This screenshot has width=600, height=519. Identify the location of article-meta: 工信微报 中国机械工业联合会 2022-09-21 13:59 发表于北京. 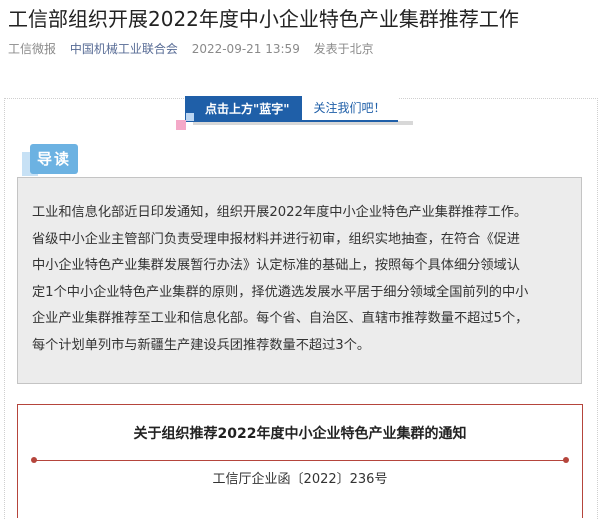
(196, 49).